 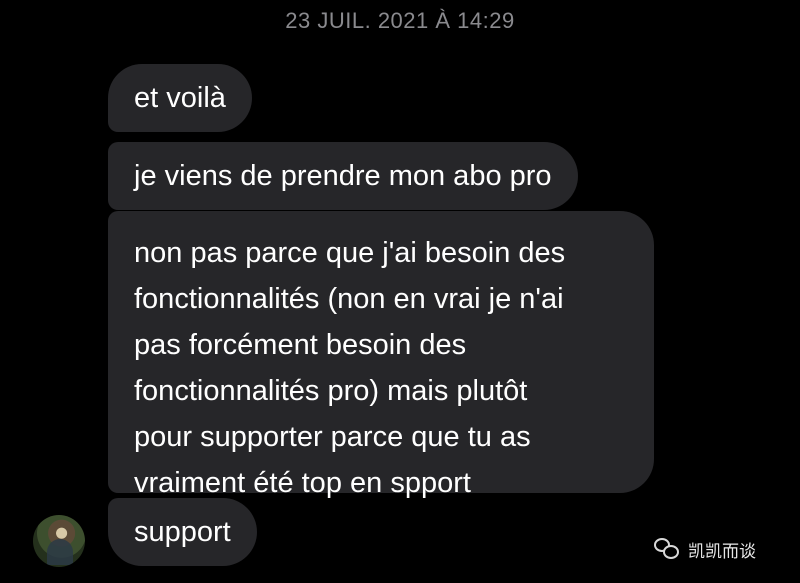 I want to click on message-text: support, so click(x=182, y=532).